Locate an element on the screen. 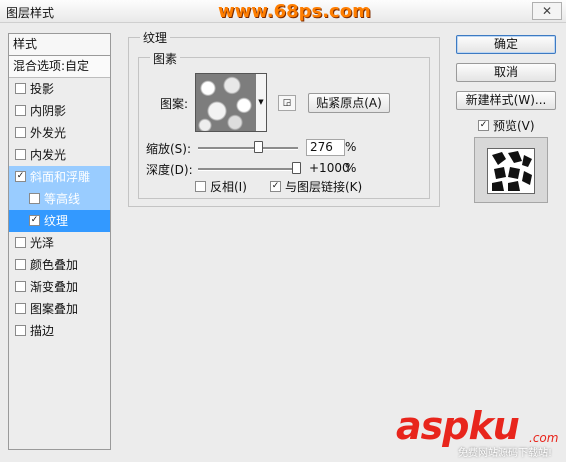  elements-group-title: 图素 is located at coordinates (165, 58).